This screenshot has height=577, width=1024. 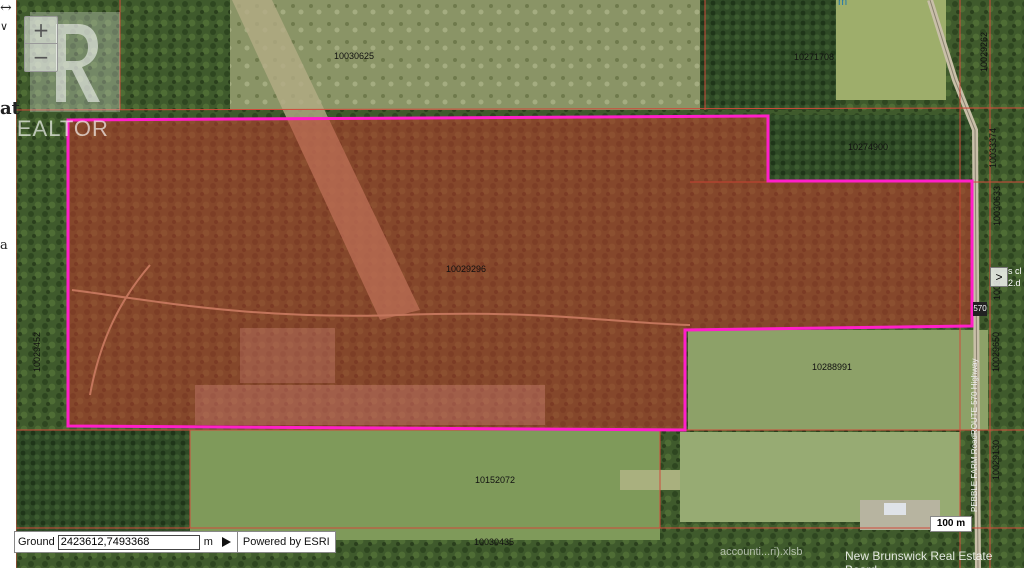 I want to click on scale-bar: 100 m, so click(x=951, y=524).